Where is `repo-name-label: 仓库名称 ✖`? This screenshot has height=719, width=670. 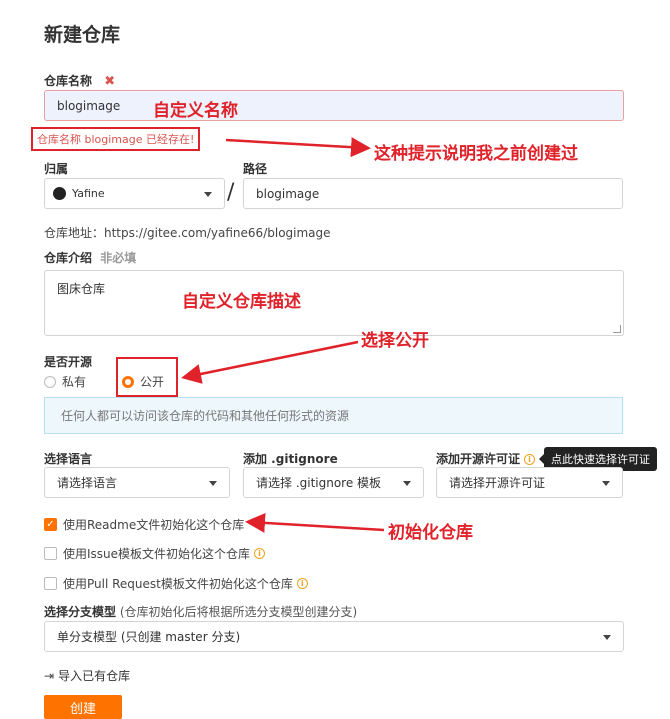
repo-name-label: 仓库名称 ✖ is located at coordinates (79, 80).